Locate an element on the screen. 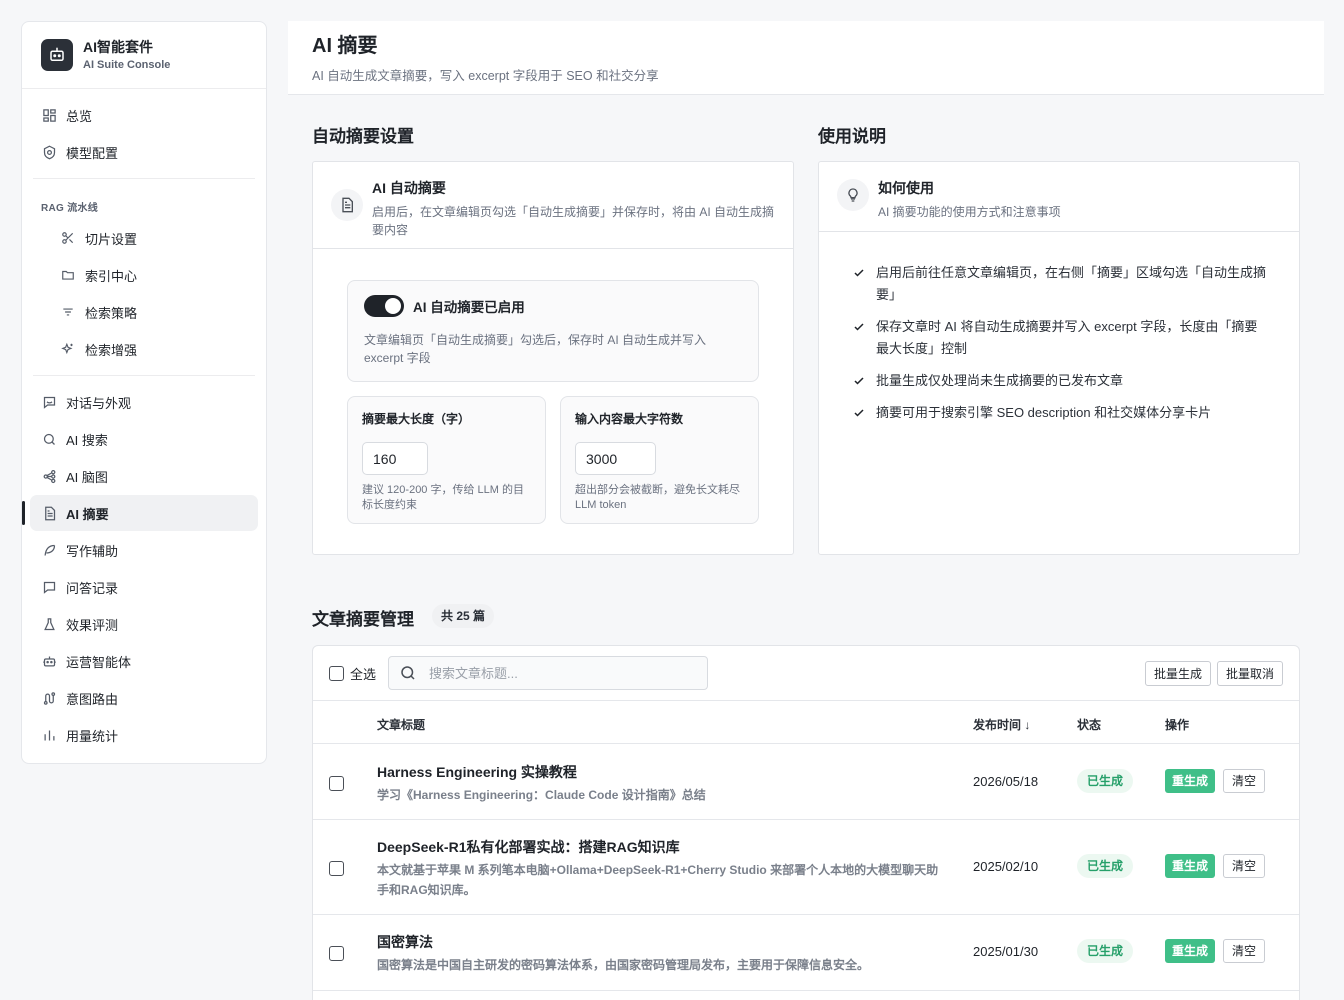  max-input-field: 输入内容最大字符数 超出部分会被截断，避免长文耗尽 LLM token is located at coordinates (659, 460).